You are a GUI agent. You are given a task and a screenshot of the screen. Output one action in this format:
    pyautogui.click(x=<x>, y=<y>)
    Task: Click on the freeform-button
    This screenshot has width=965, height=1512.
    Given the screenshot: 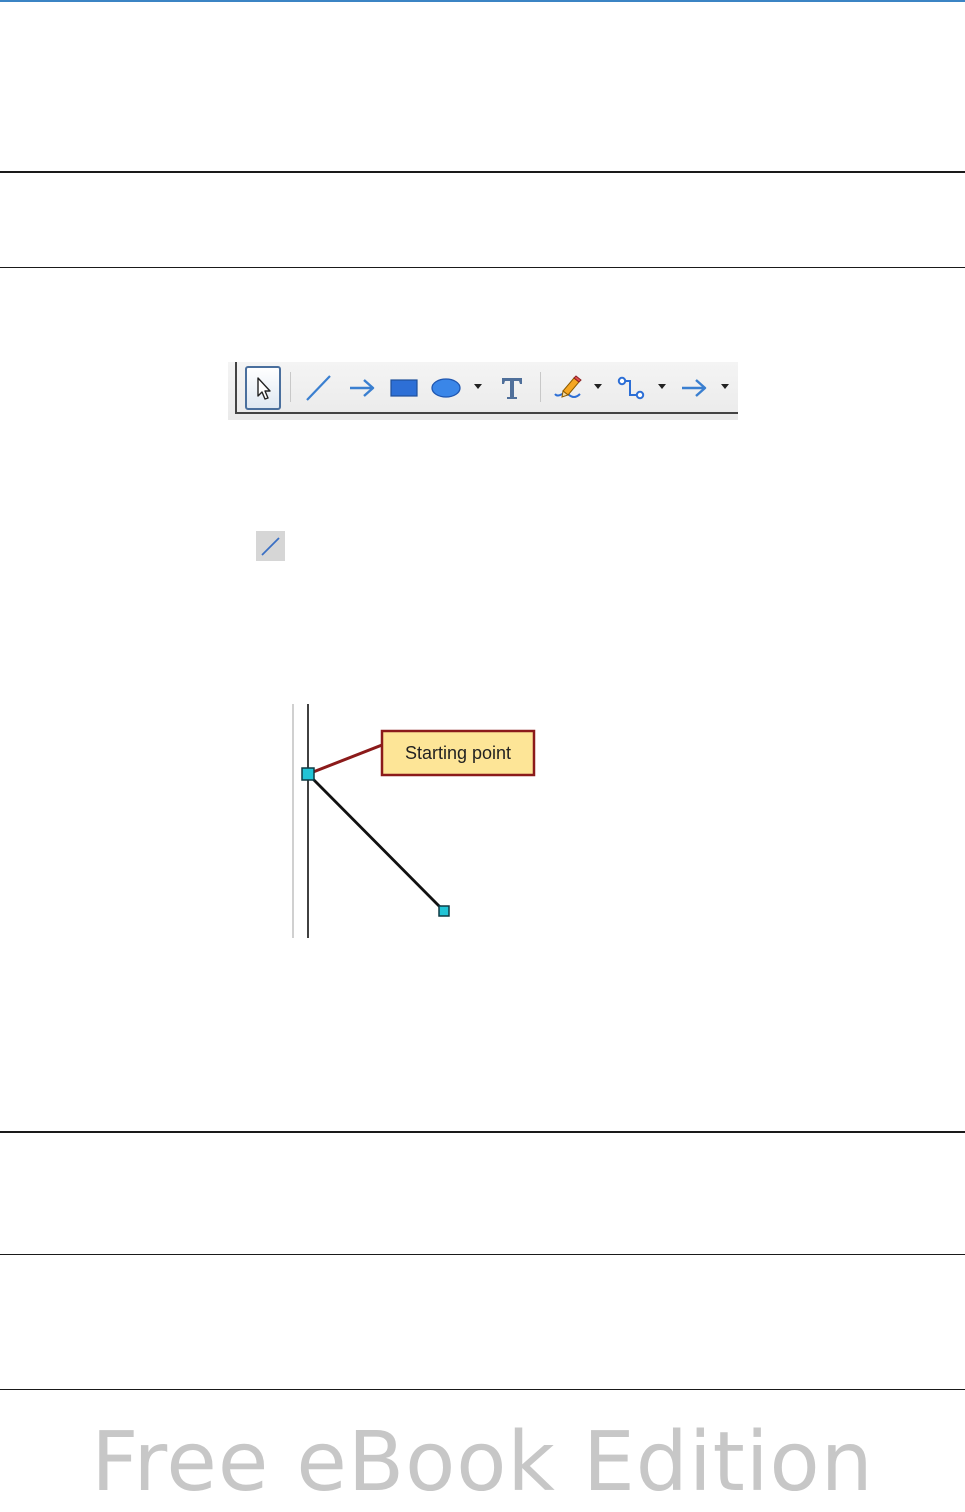 What is the action you would take?
    pyautogui.click(x=568, y=388)
    